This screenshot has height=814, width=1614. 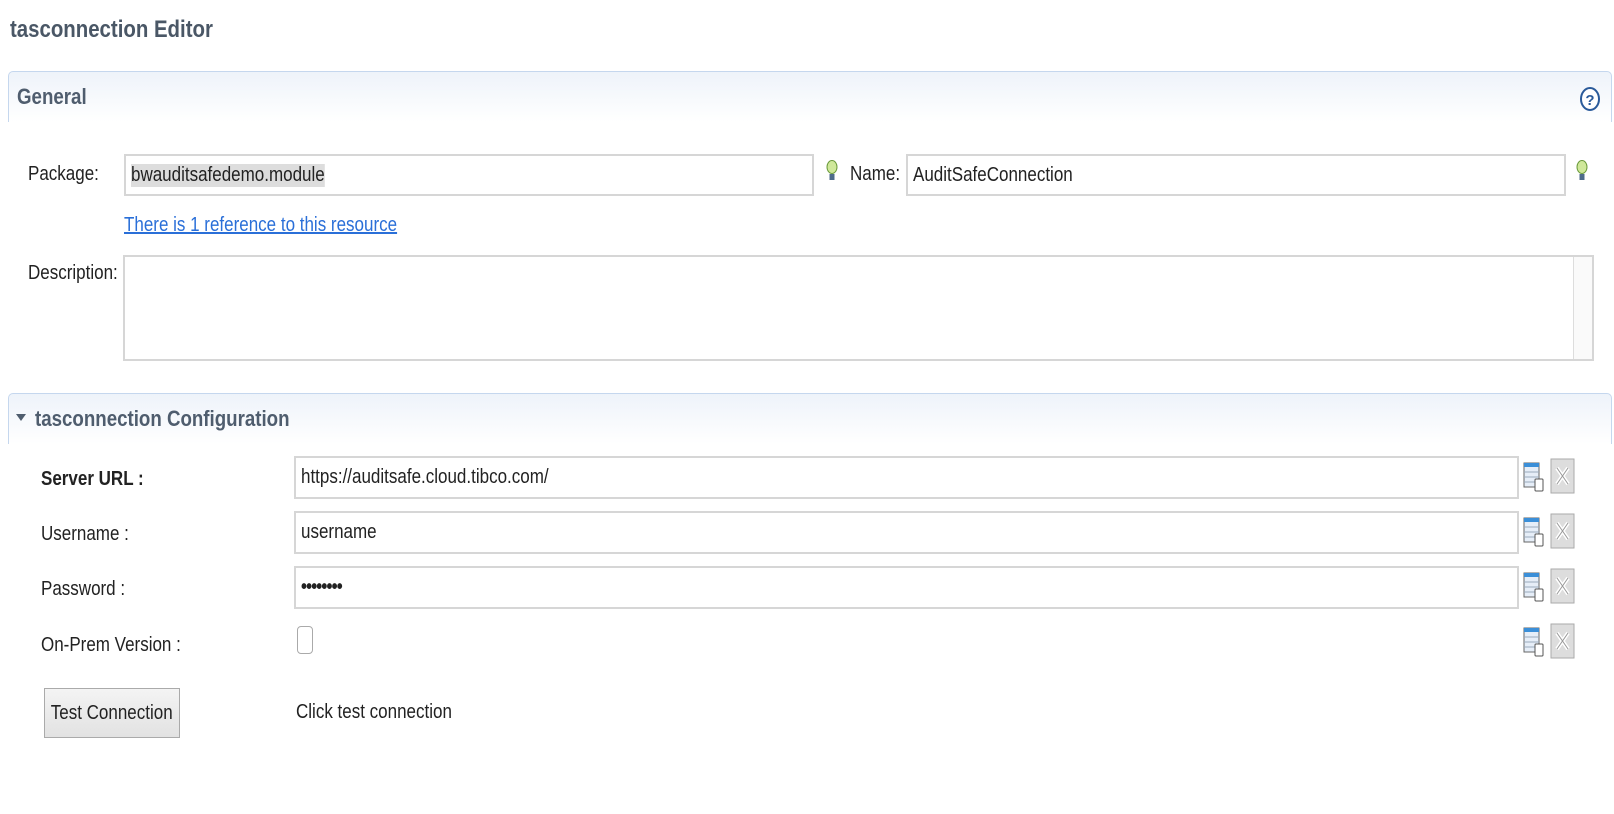 I want to click on package-label: Package:, so click(x=63, y=174).